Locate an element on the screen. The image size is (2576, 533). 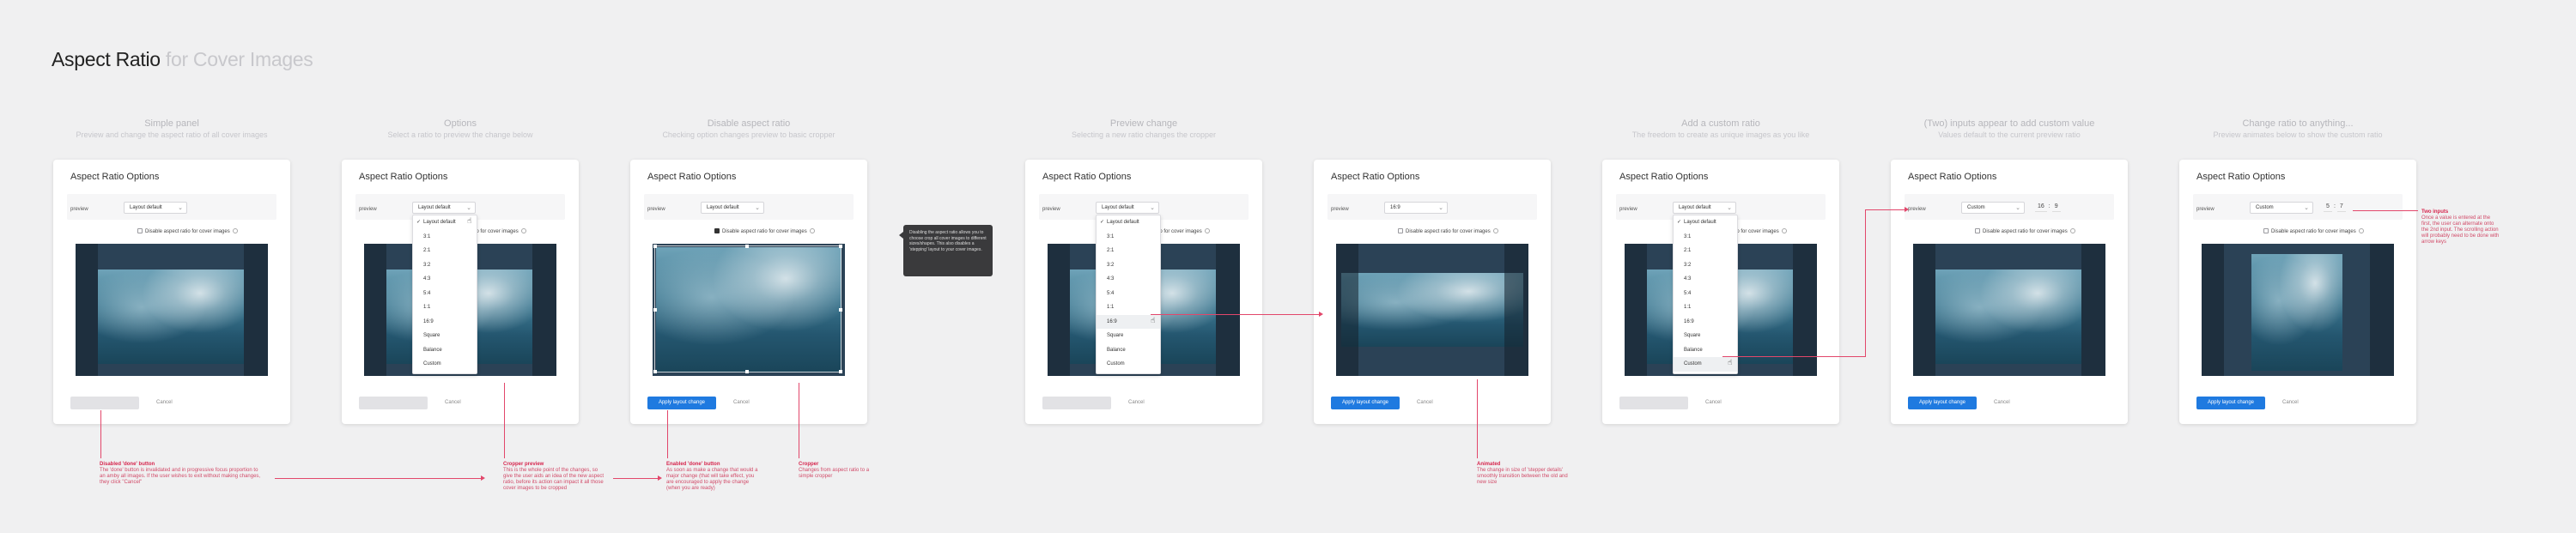
preview-label: preview is located at coordinates (2206, 210).